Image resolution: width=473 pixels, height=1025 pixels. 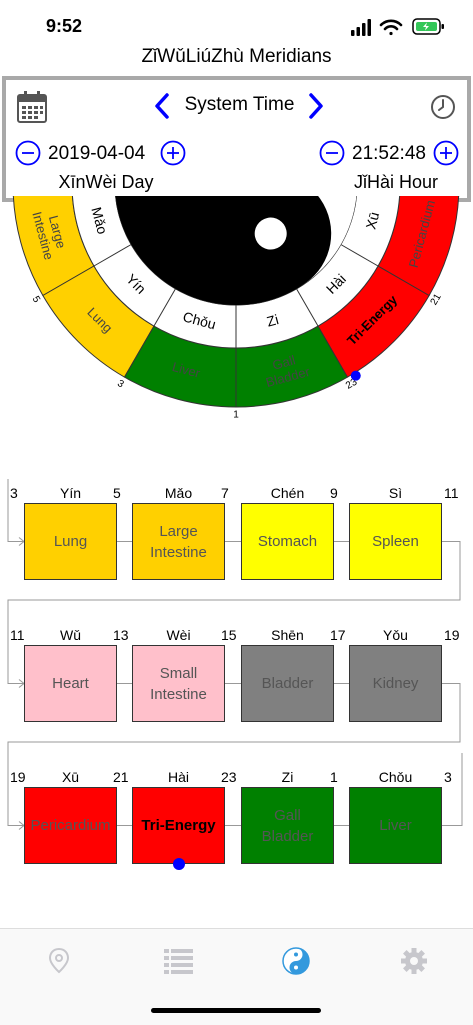 I want to click on meridian-cell-label: Small Intestine, so click(x=178, y=683).